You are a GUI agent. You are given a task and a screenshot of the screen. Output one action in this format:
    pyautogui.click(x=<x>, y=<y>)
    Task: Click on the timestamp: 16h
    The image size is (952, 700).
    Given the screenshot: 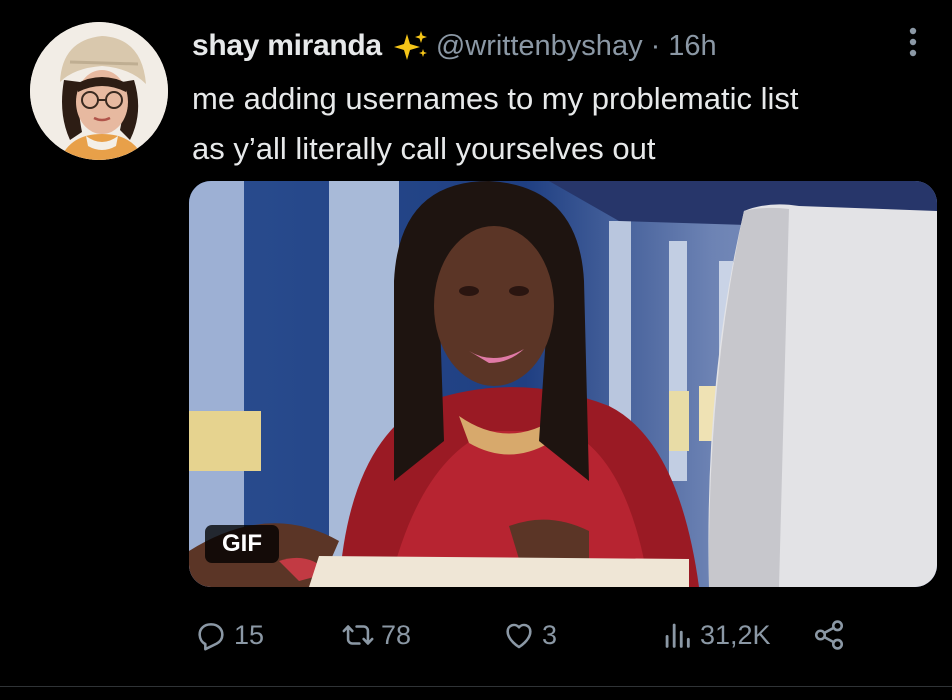 What is the action you would take?
    pyautogui.click(x=692, y=46)
    